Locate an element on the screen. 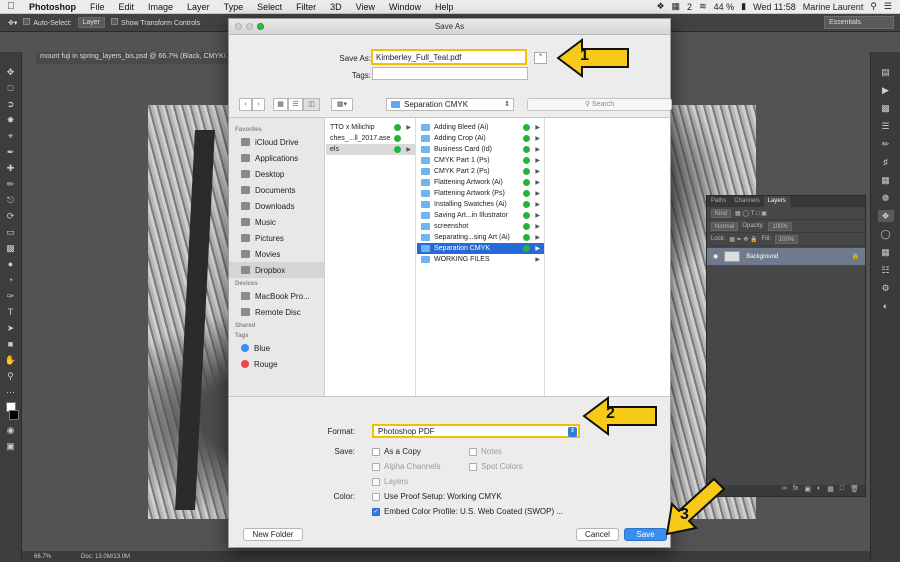 This screenshot has width=900, height=562. crop-icon: ⌖ is located at coordinates (11, 136).